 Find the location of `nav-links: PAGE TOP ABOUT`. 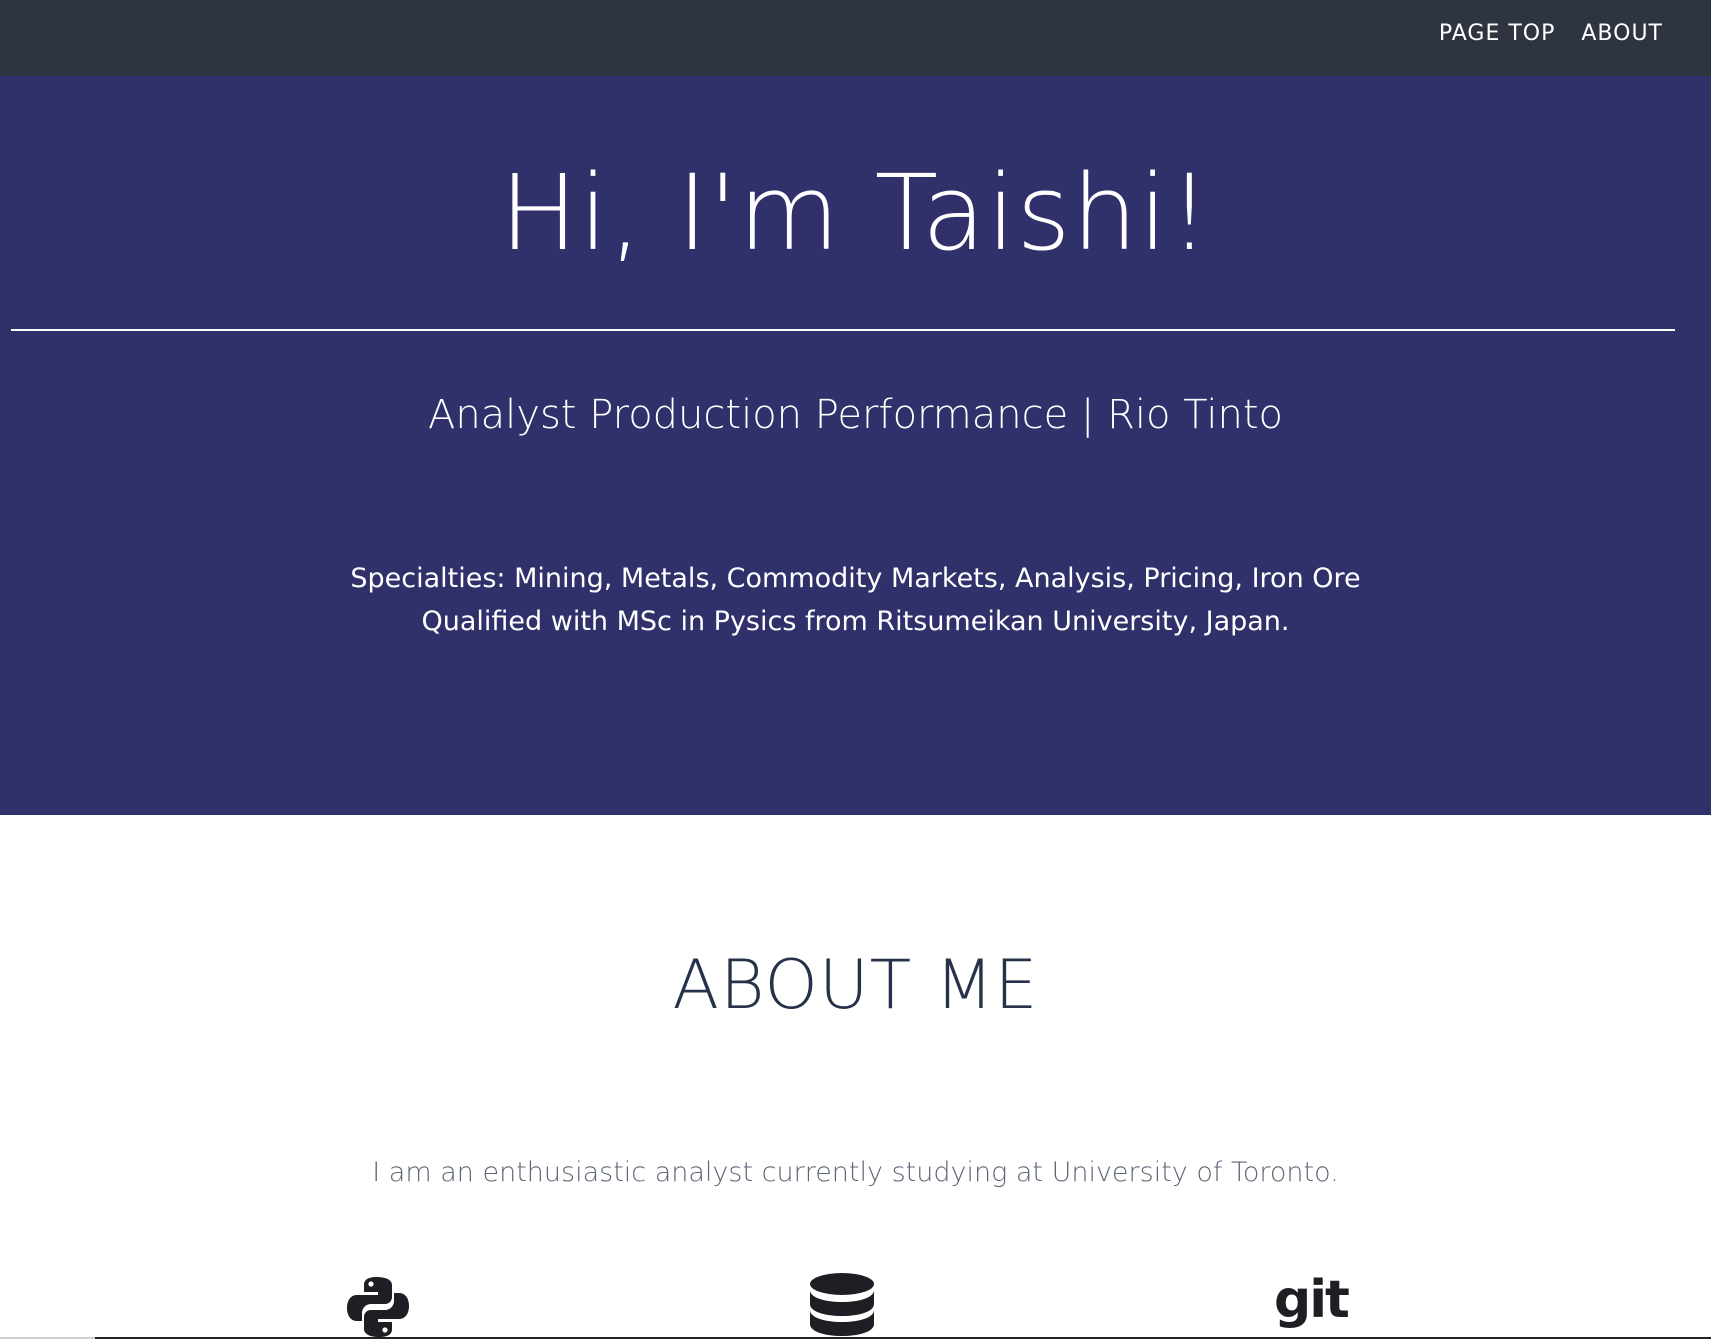

nav-links: PAGE TOP ABOUT is located at coordinates (1551, 33).